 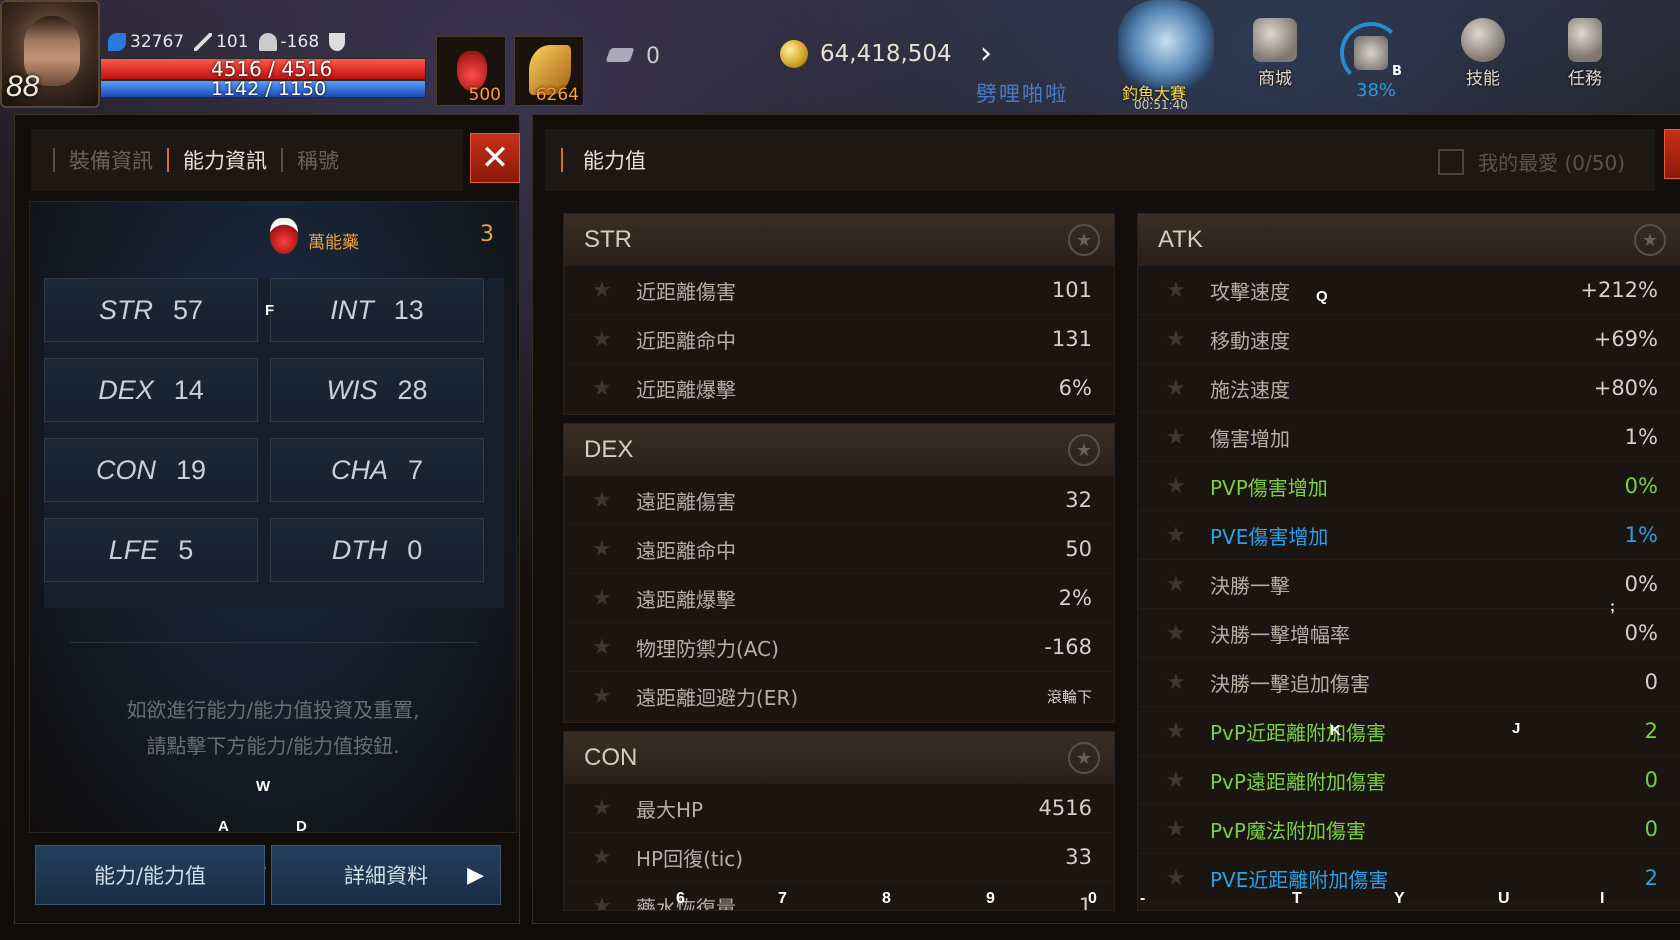 What do you see at coordinates (1409, 878) in the screenshot?
I see `stat-row: ★ PVE近距離附加傷害 2` at bounding box center [1409, 878].